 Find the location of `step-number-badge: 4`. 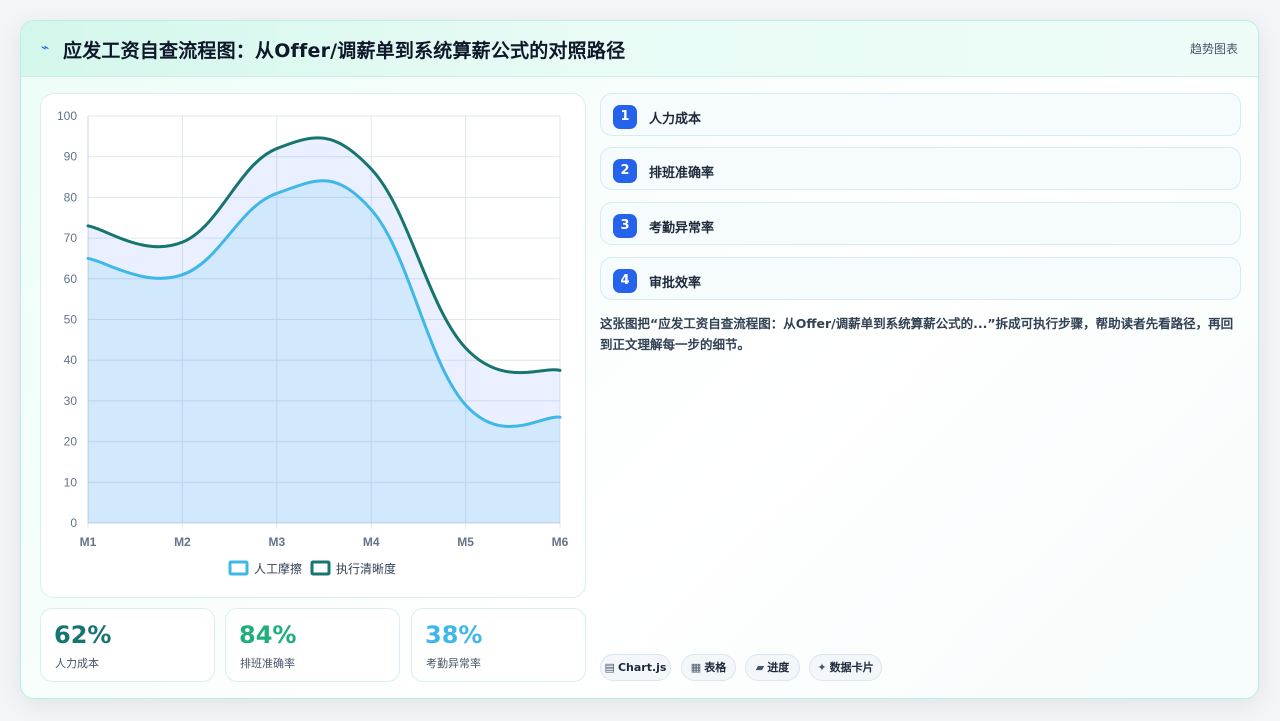

step-number-badge: 4 is located at coordinates (625, 281).